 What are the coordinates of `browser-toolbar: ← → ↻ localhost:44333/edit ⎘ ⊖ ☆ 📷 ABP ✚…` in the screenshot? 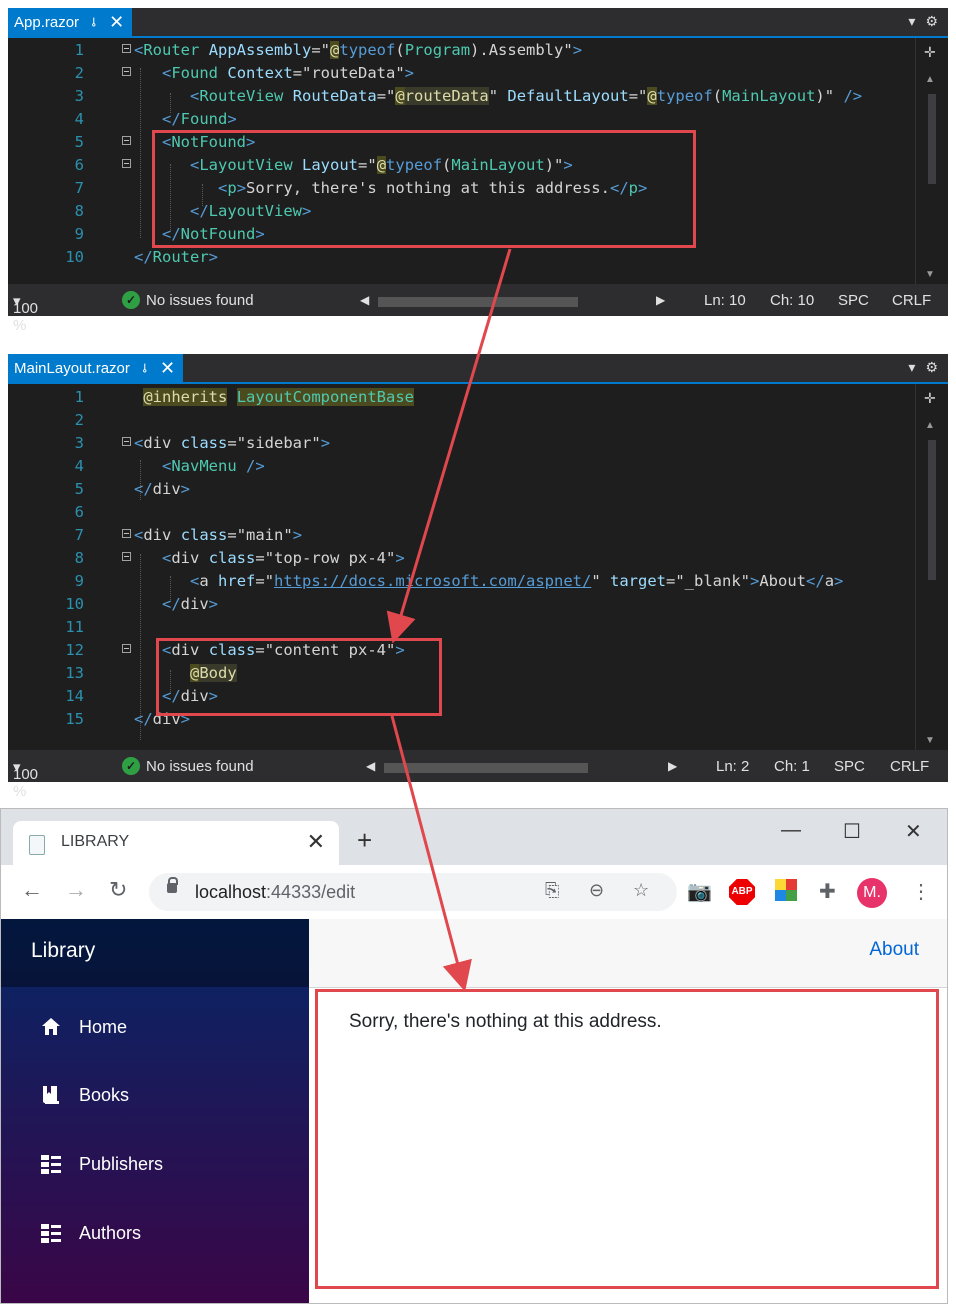 It's located at (474, 892).